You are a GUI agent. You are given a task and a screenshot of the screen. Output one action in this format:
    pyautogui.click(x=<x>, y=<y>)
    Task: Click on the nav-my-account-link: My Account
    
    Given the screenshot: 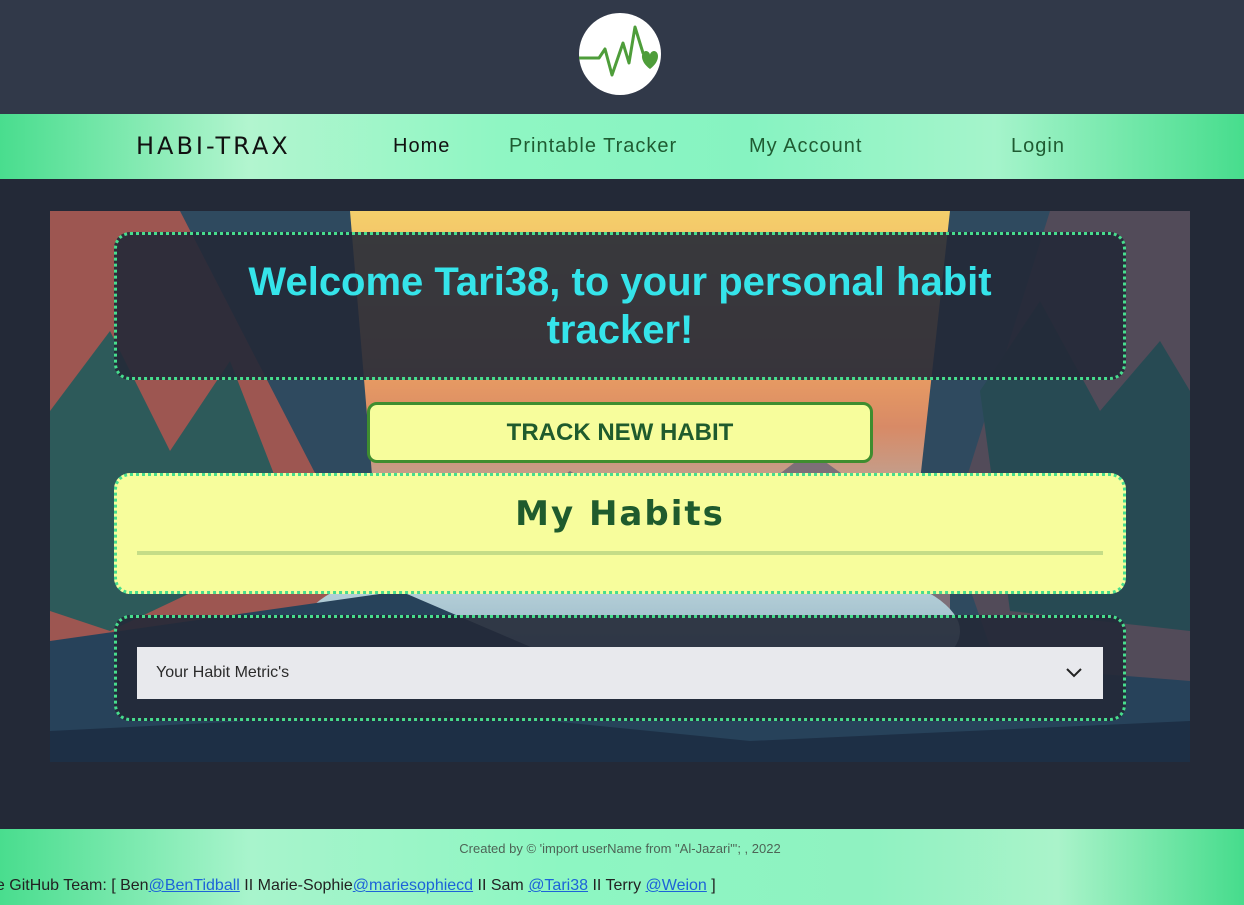 What is the action you would take?
    pyautogui.click(x=805, y=146)
    